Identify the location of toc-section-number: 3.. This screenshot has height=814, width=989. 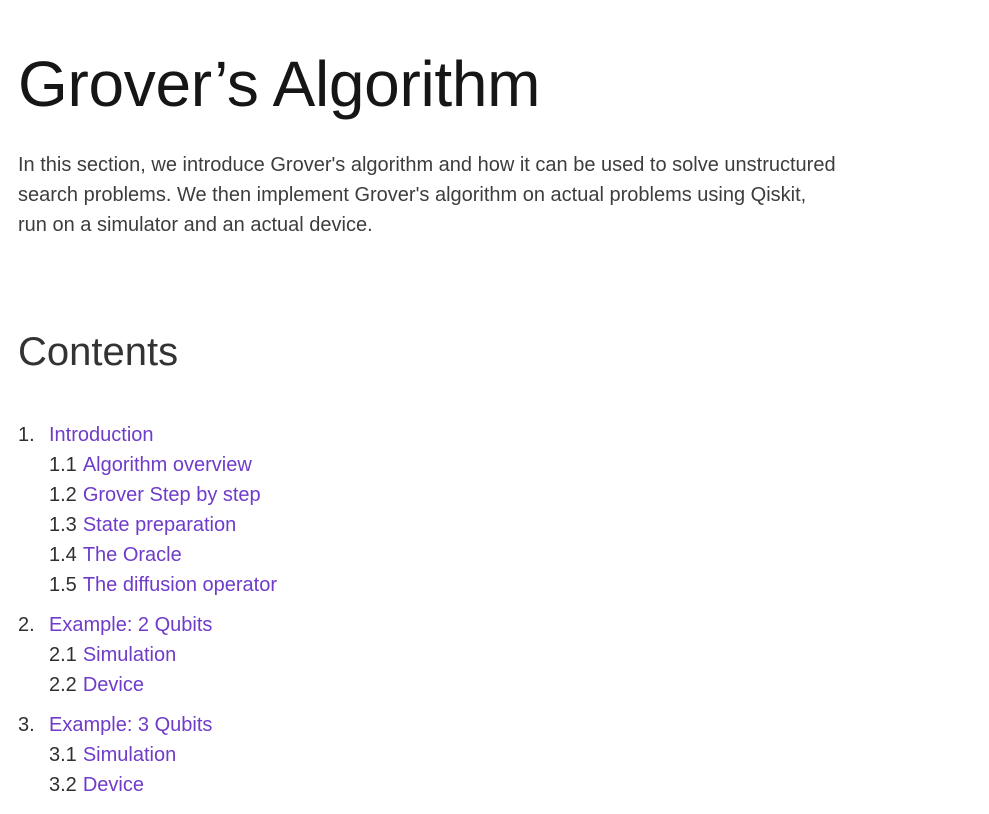
(26, 725).